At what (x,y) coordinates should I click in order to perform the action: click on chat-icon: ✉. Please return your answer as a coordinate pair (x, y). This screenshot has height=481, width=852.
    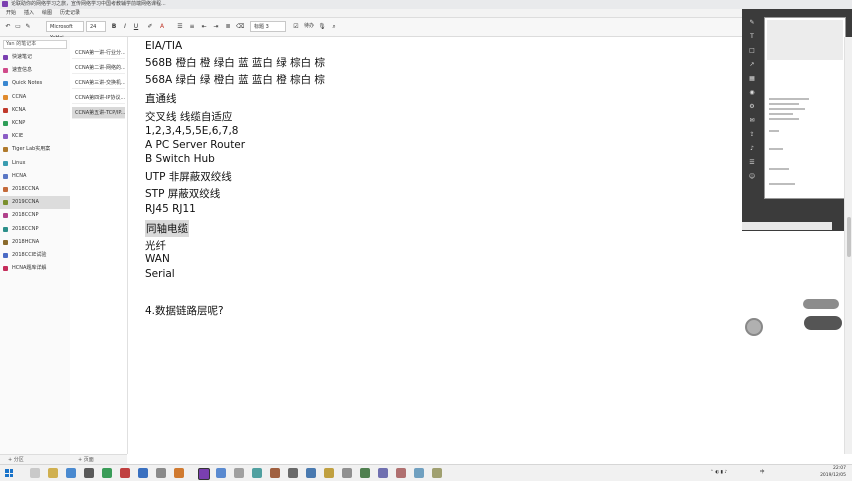
    Looking at the image, I should click on (752, 121).